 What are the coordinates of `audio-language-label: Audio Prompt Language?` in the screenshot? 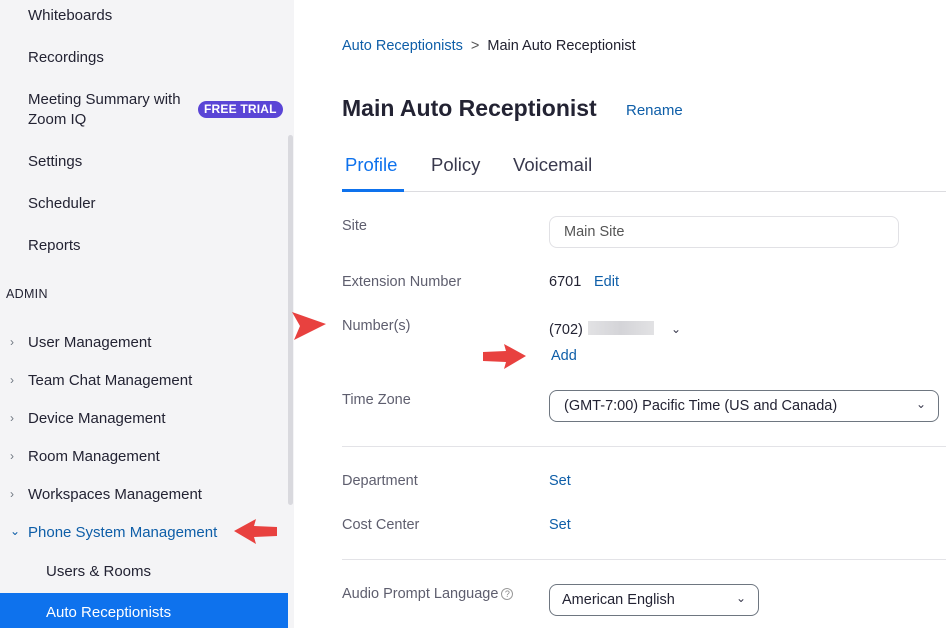 It's located at (428, 594).